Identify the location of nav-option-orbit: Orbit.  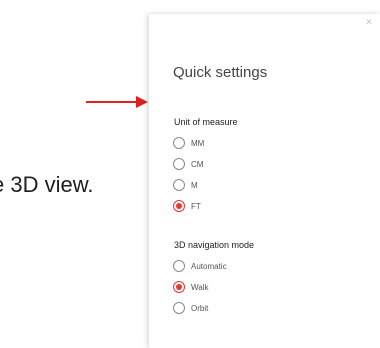
(190, 308).